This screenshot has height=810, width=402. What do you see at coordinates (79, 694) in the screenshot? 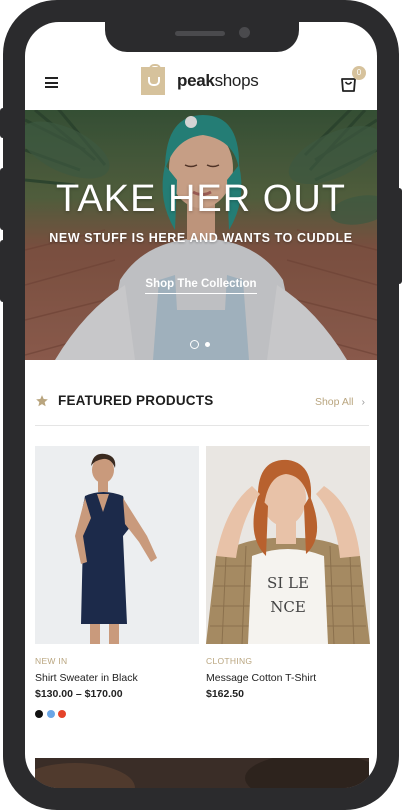
I see `product-price: $130.00 – $170.00` at bounding box center [79, 694].